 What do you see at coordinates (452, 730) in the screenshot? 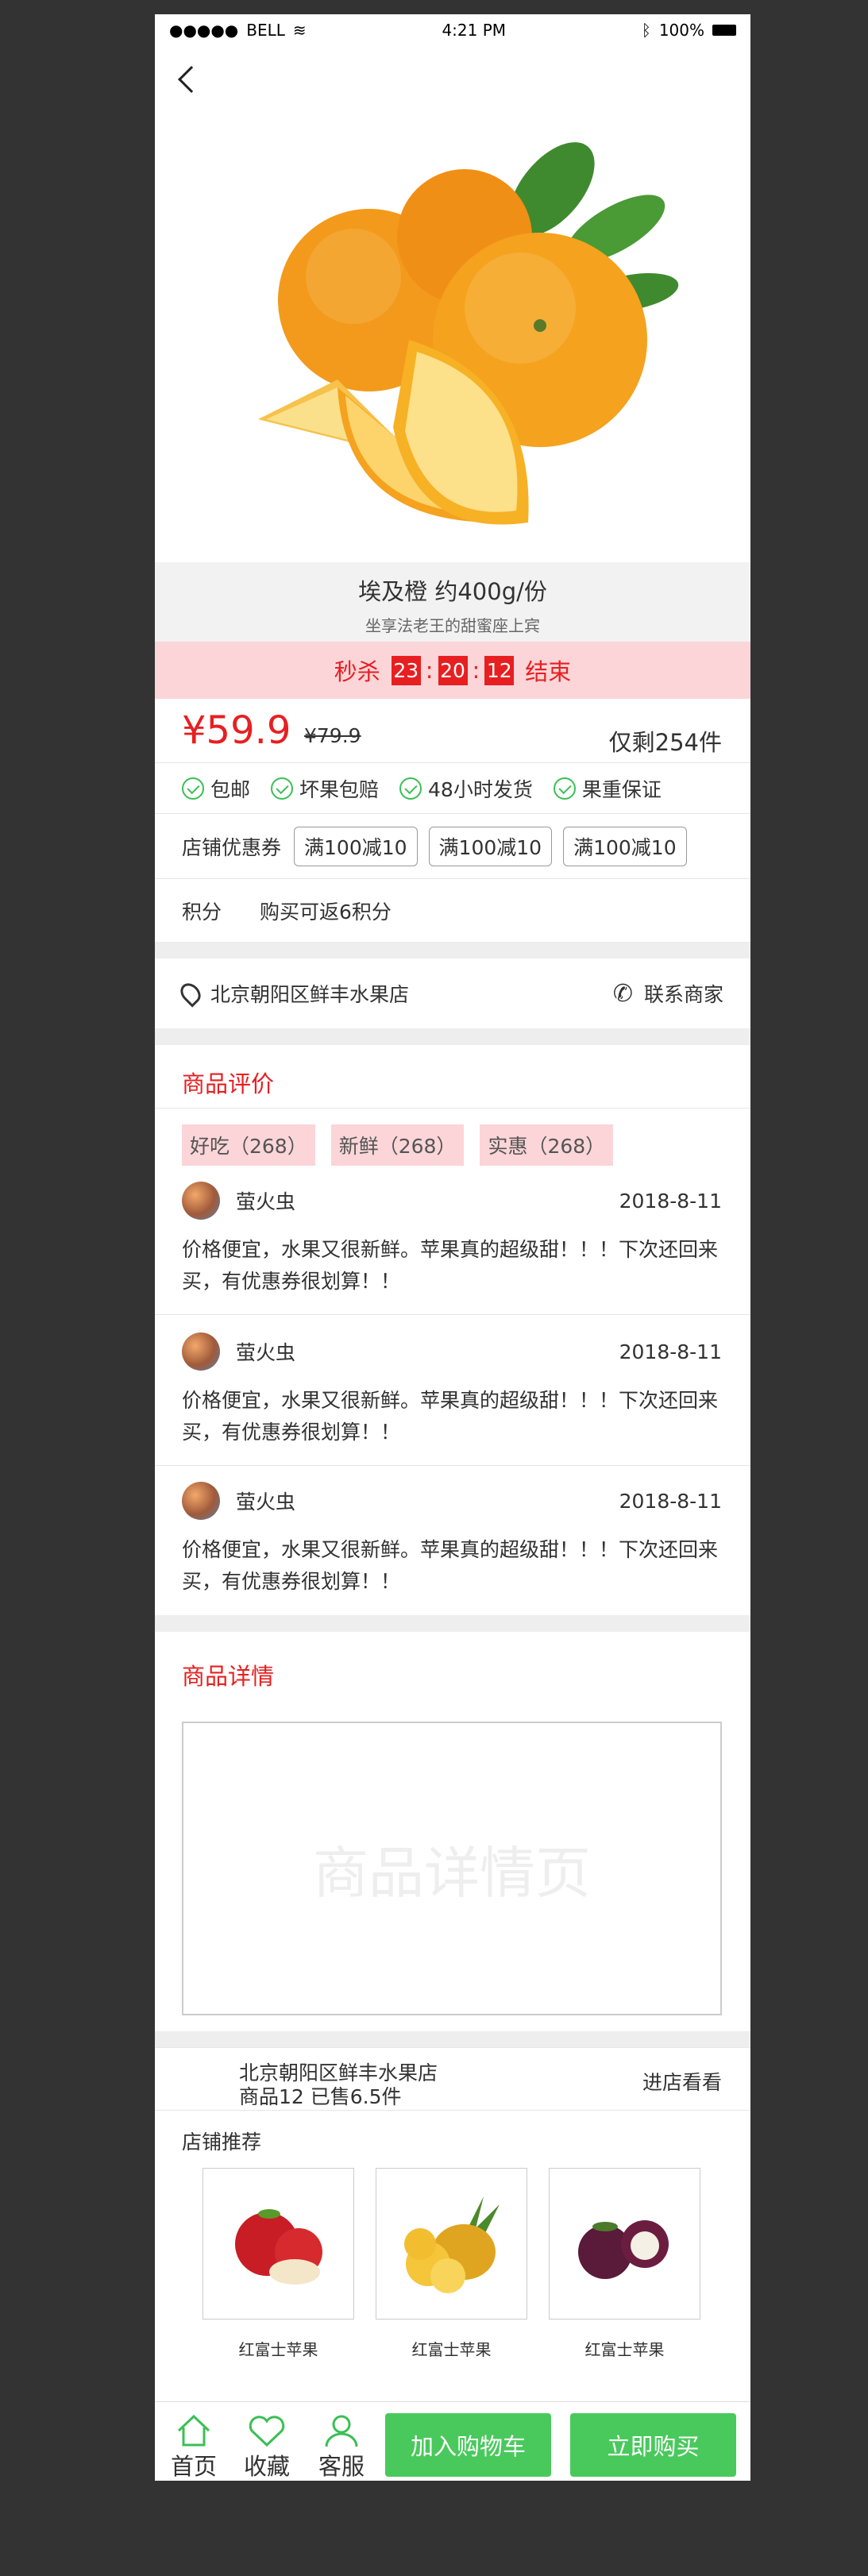
I see `price-row: ¥59.9 ¥79.9 仅剩254件` at bounding box center [452, 730].